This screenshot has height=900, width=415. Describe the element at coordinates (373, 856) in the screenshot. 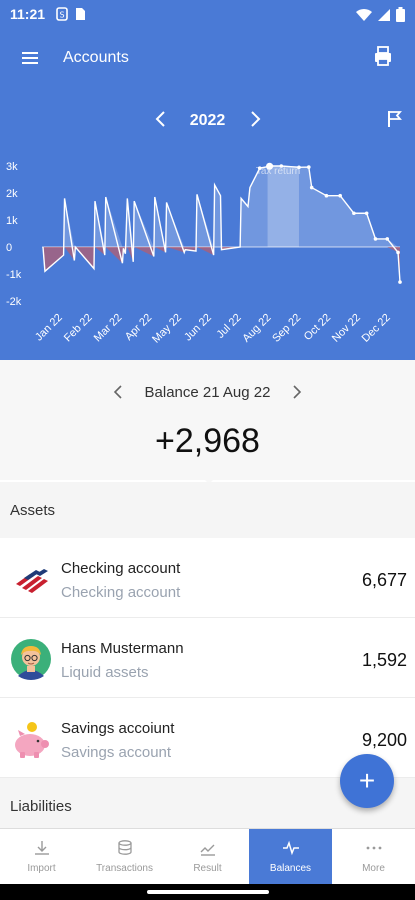

I see `tab-more: More` at that location.